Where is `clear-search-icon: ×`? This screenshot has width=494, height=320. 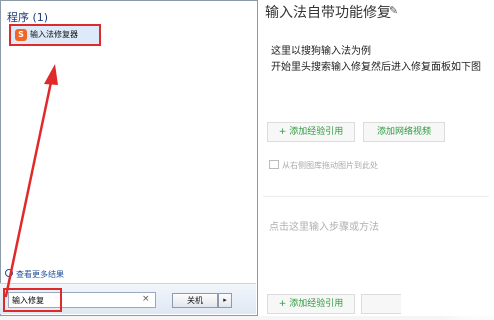
clear-search-icon: × is located at coordinates (146, 299).